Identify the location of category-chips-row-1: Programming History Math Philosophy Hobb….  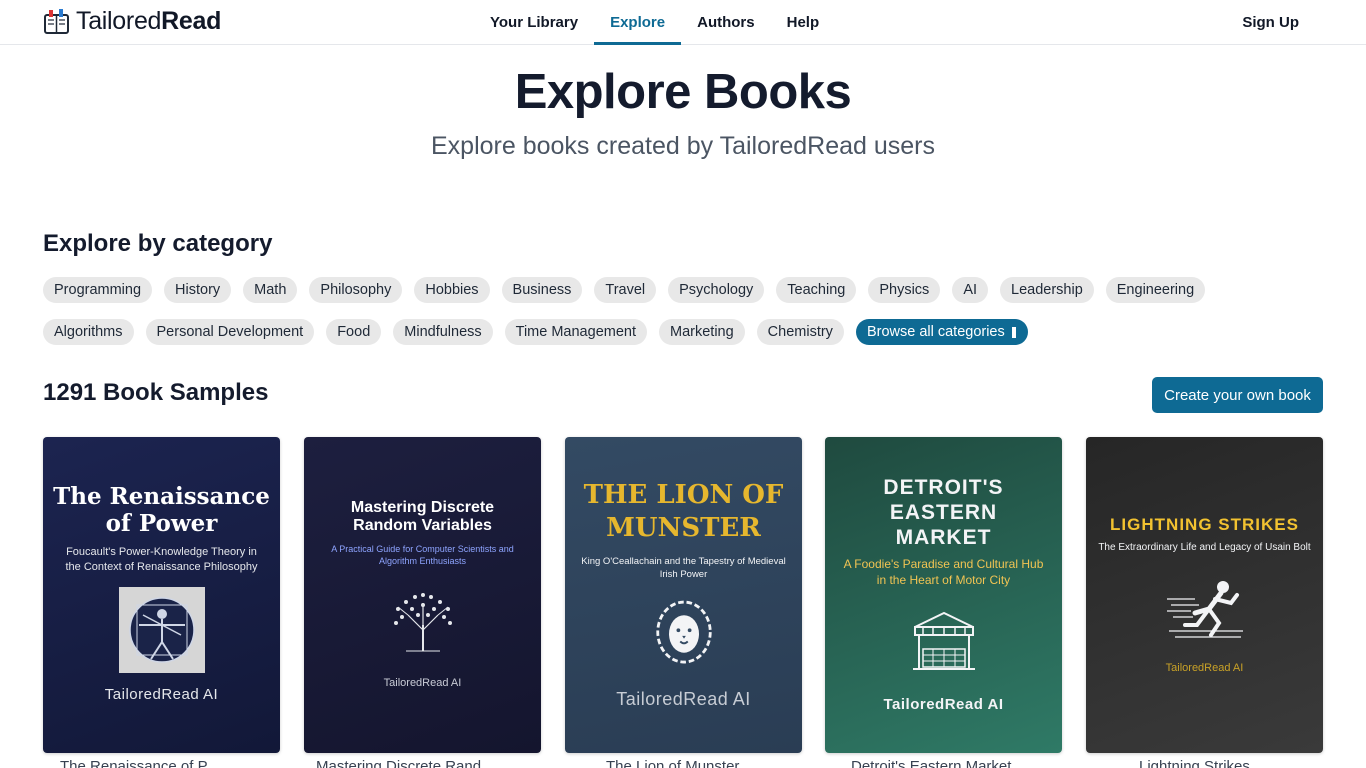
(624, 290).